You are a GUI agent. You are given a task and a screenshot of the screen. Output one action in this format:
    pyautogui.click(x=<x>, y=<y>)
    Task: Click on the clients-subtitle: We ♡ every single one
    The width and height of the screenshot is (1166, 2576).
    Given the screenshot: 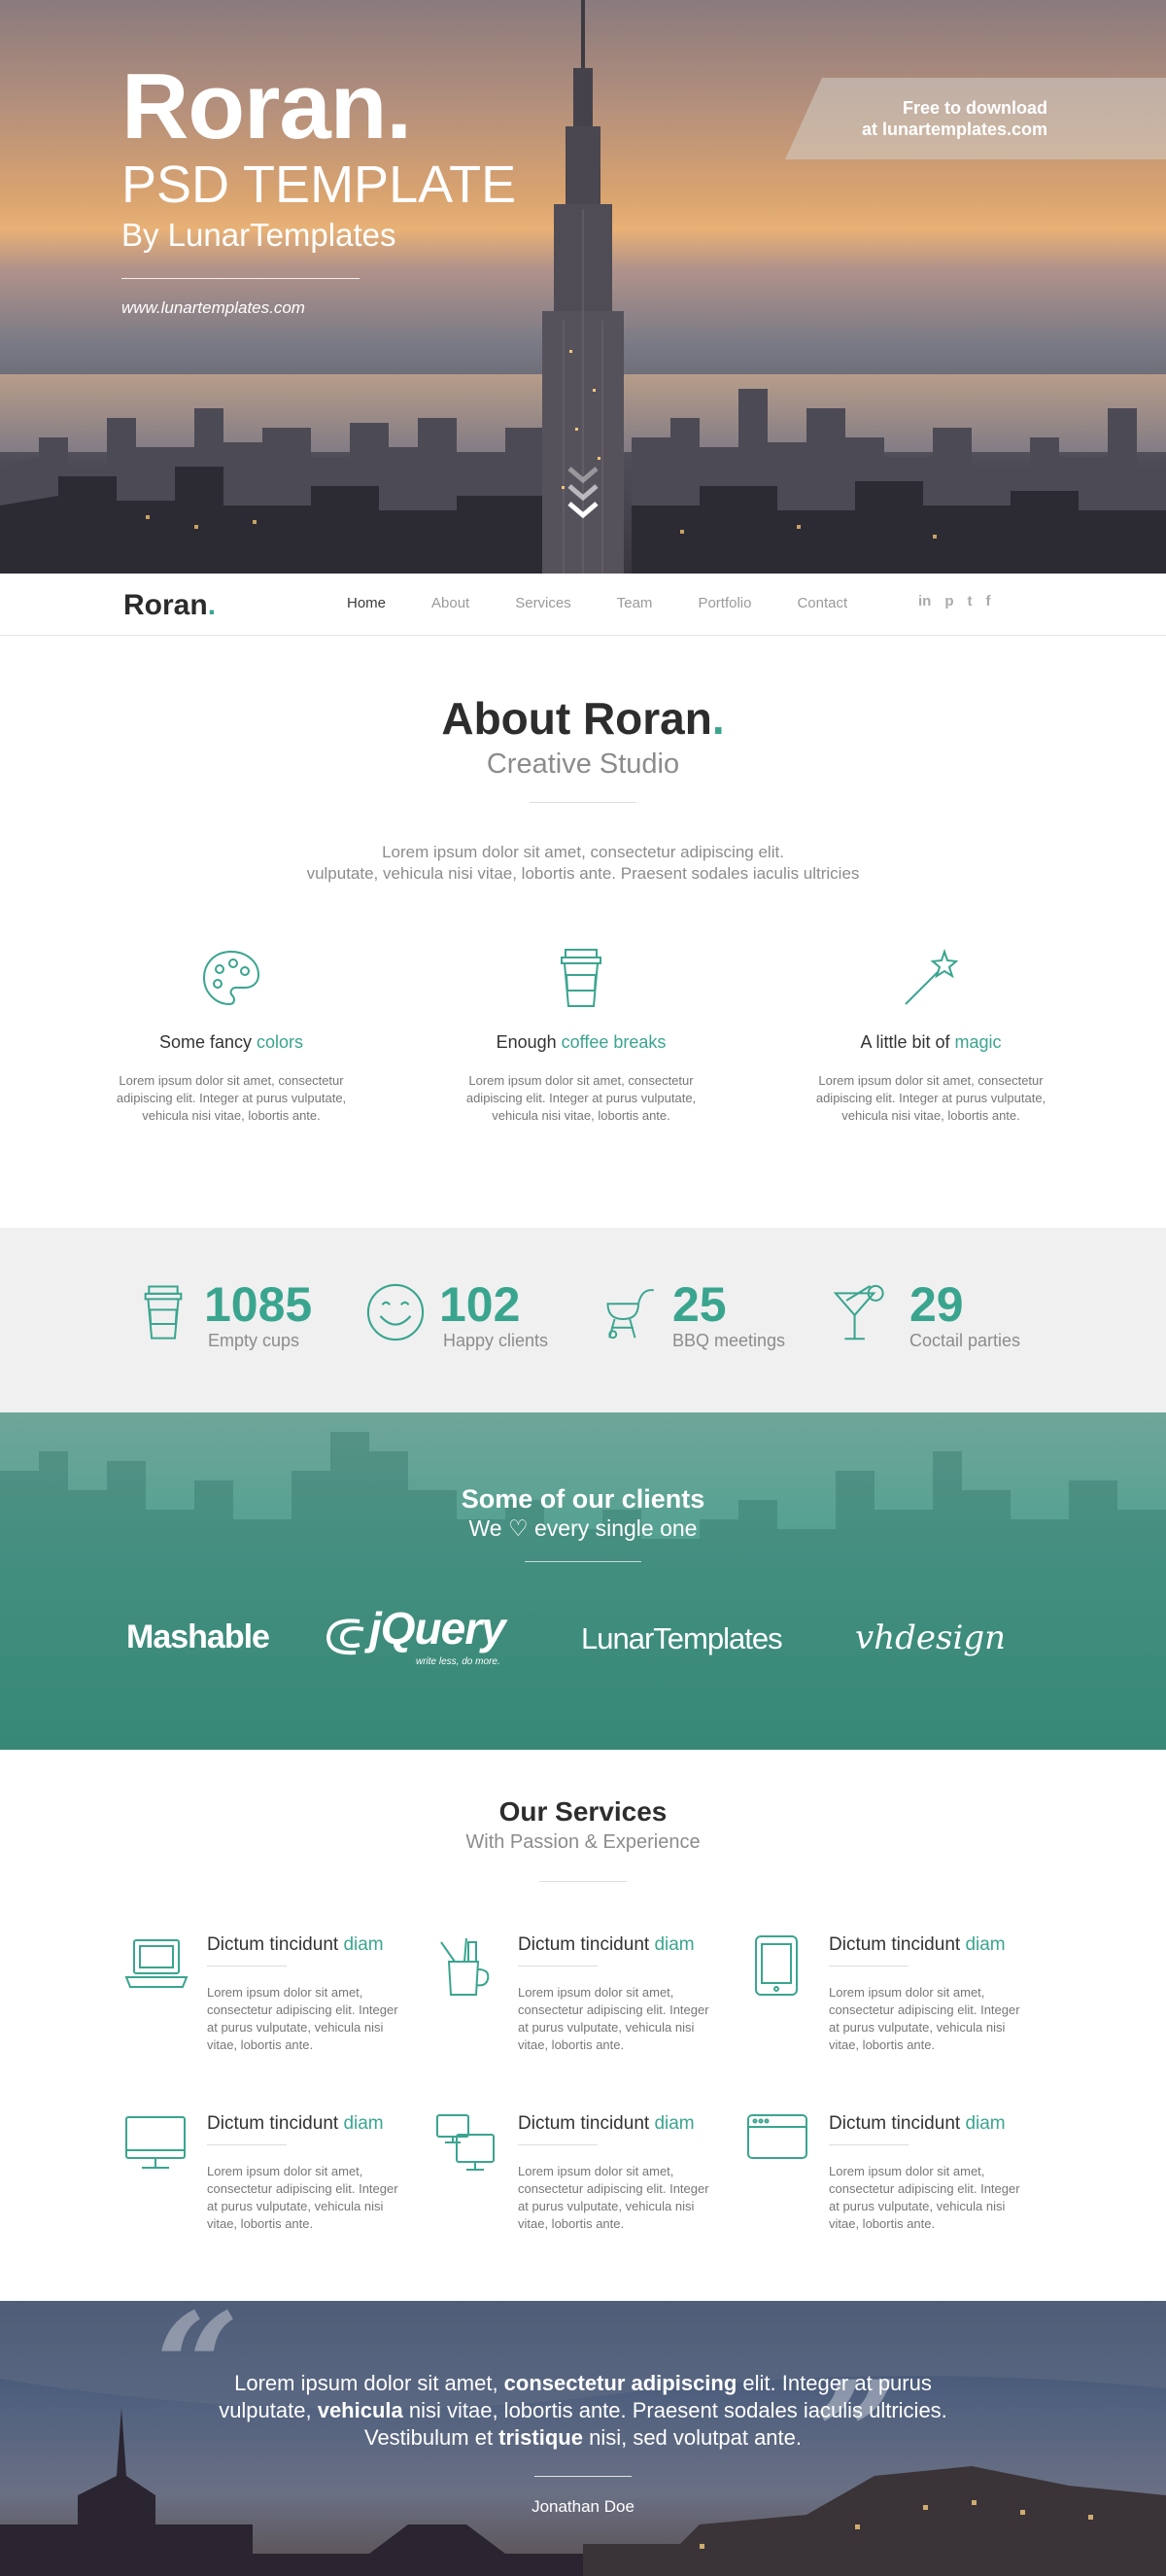 What is the action you would take?
    pyautogui.click(x=583, y=1528)
    